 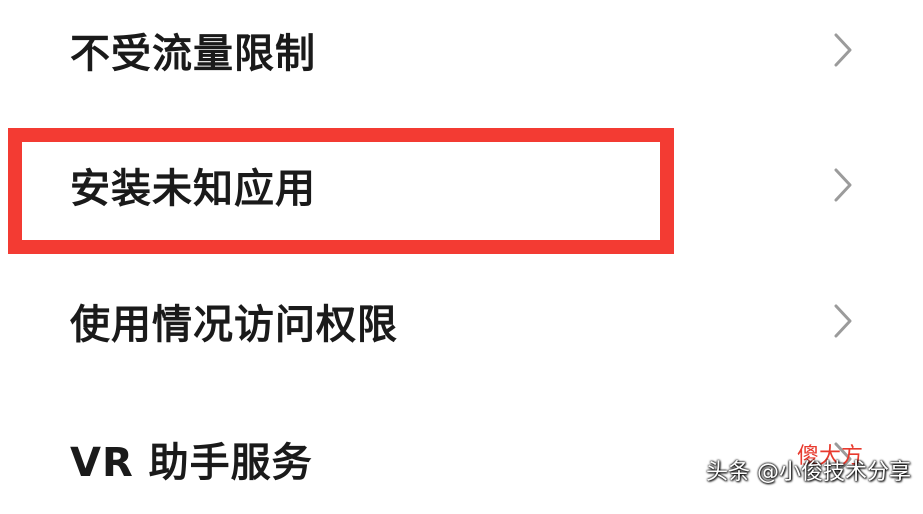 I want to click on watermark: 头条 @小俊技术分享, so click(x=808, y=472).